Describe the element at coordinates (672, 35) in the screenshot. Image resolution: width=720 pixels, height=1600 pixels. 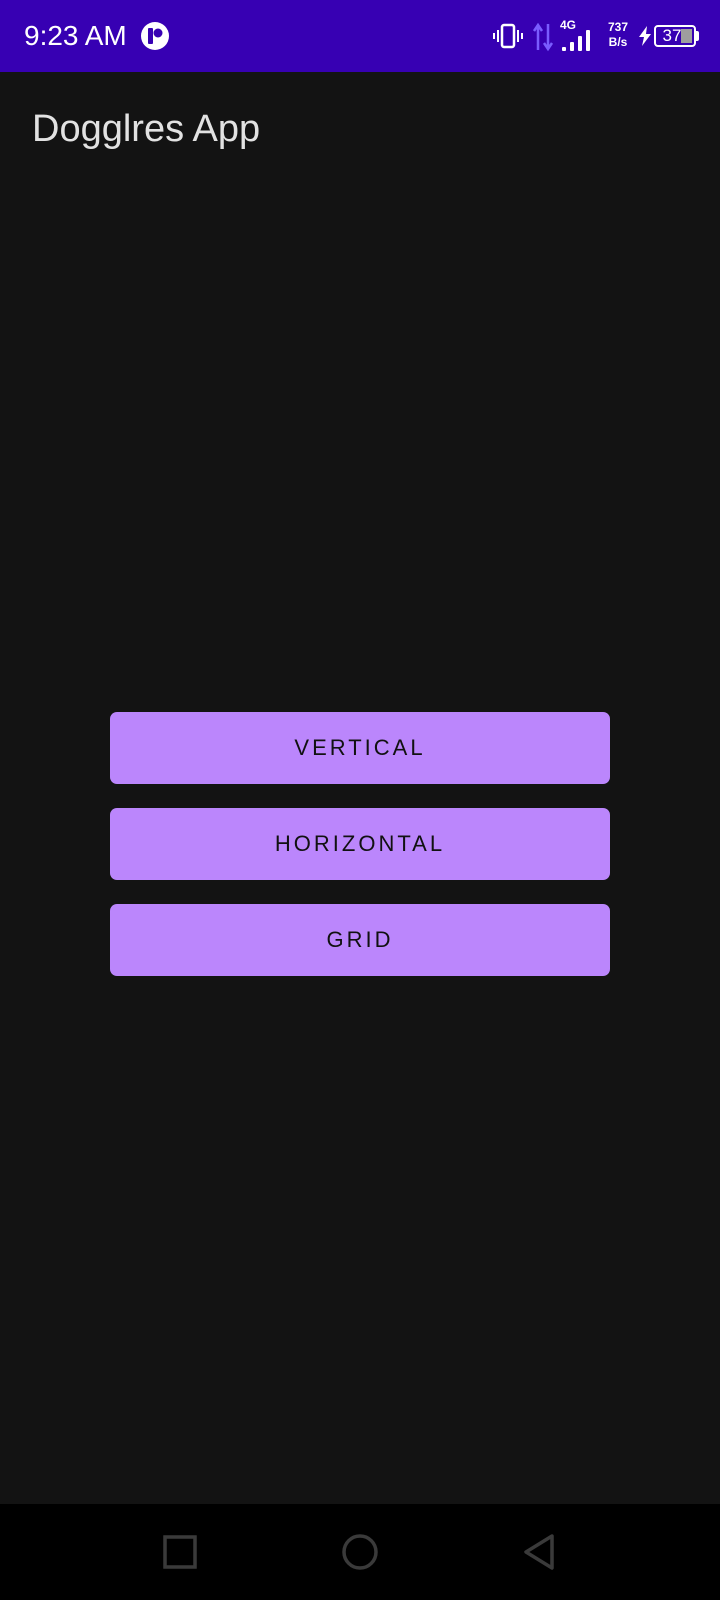
I see `battery-level: 37` at that location.